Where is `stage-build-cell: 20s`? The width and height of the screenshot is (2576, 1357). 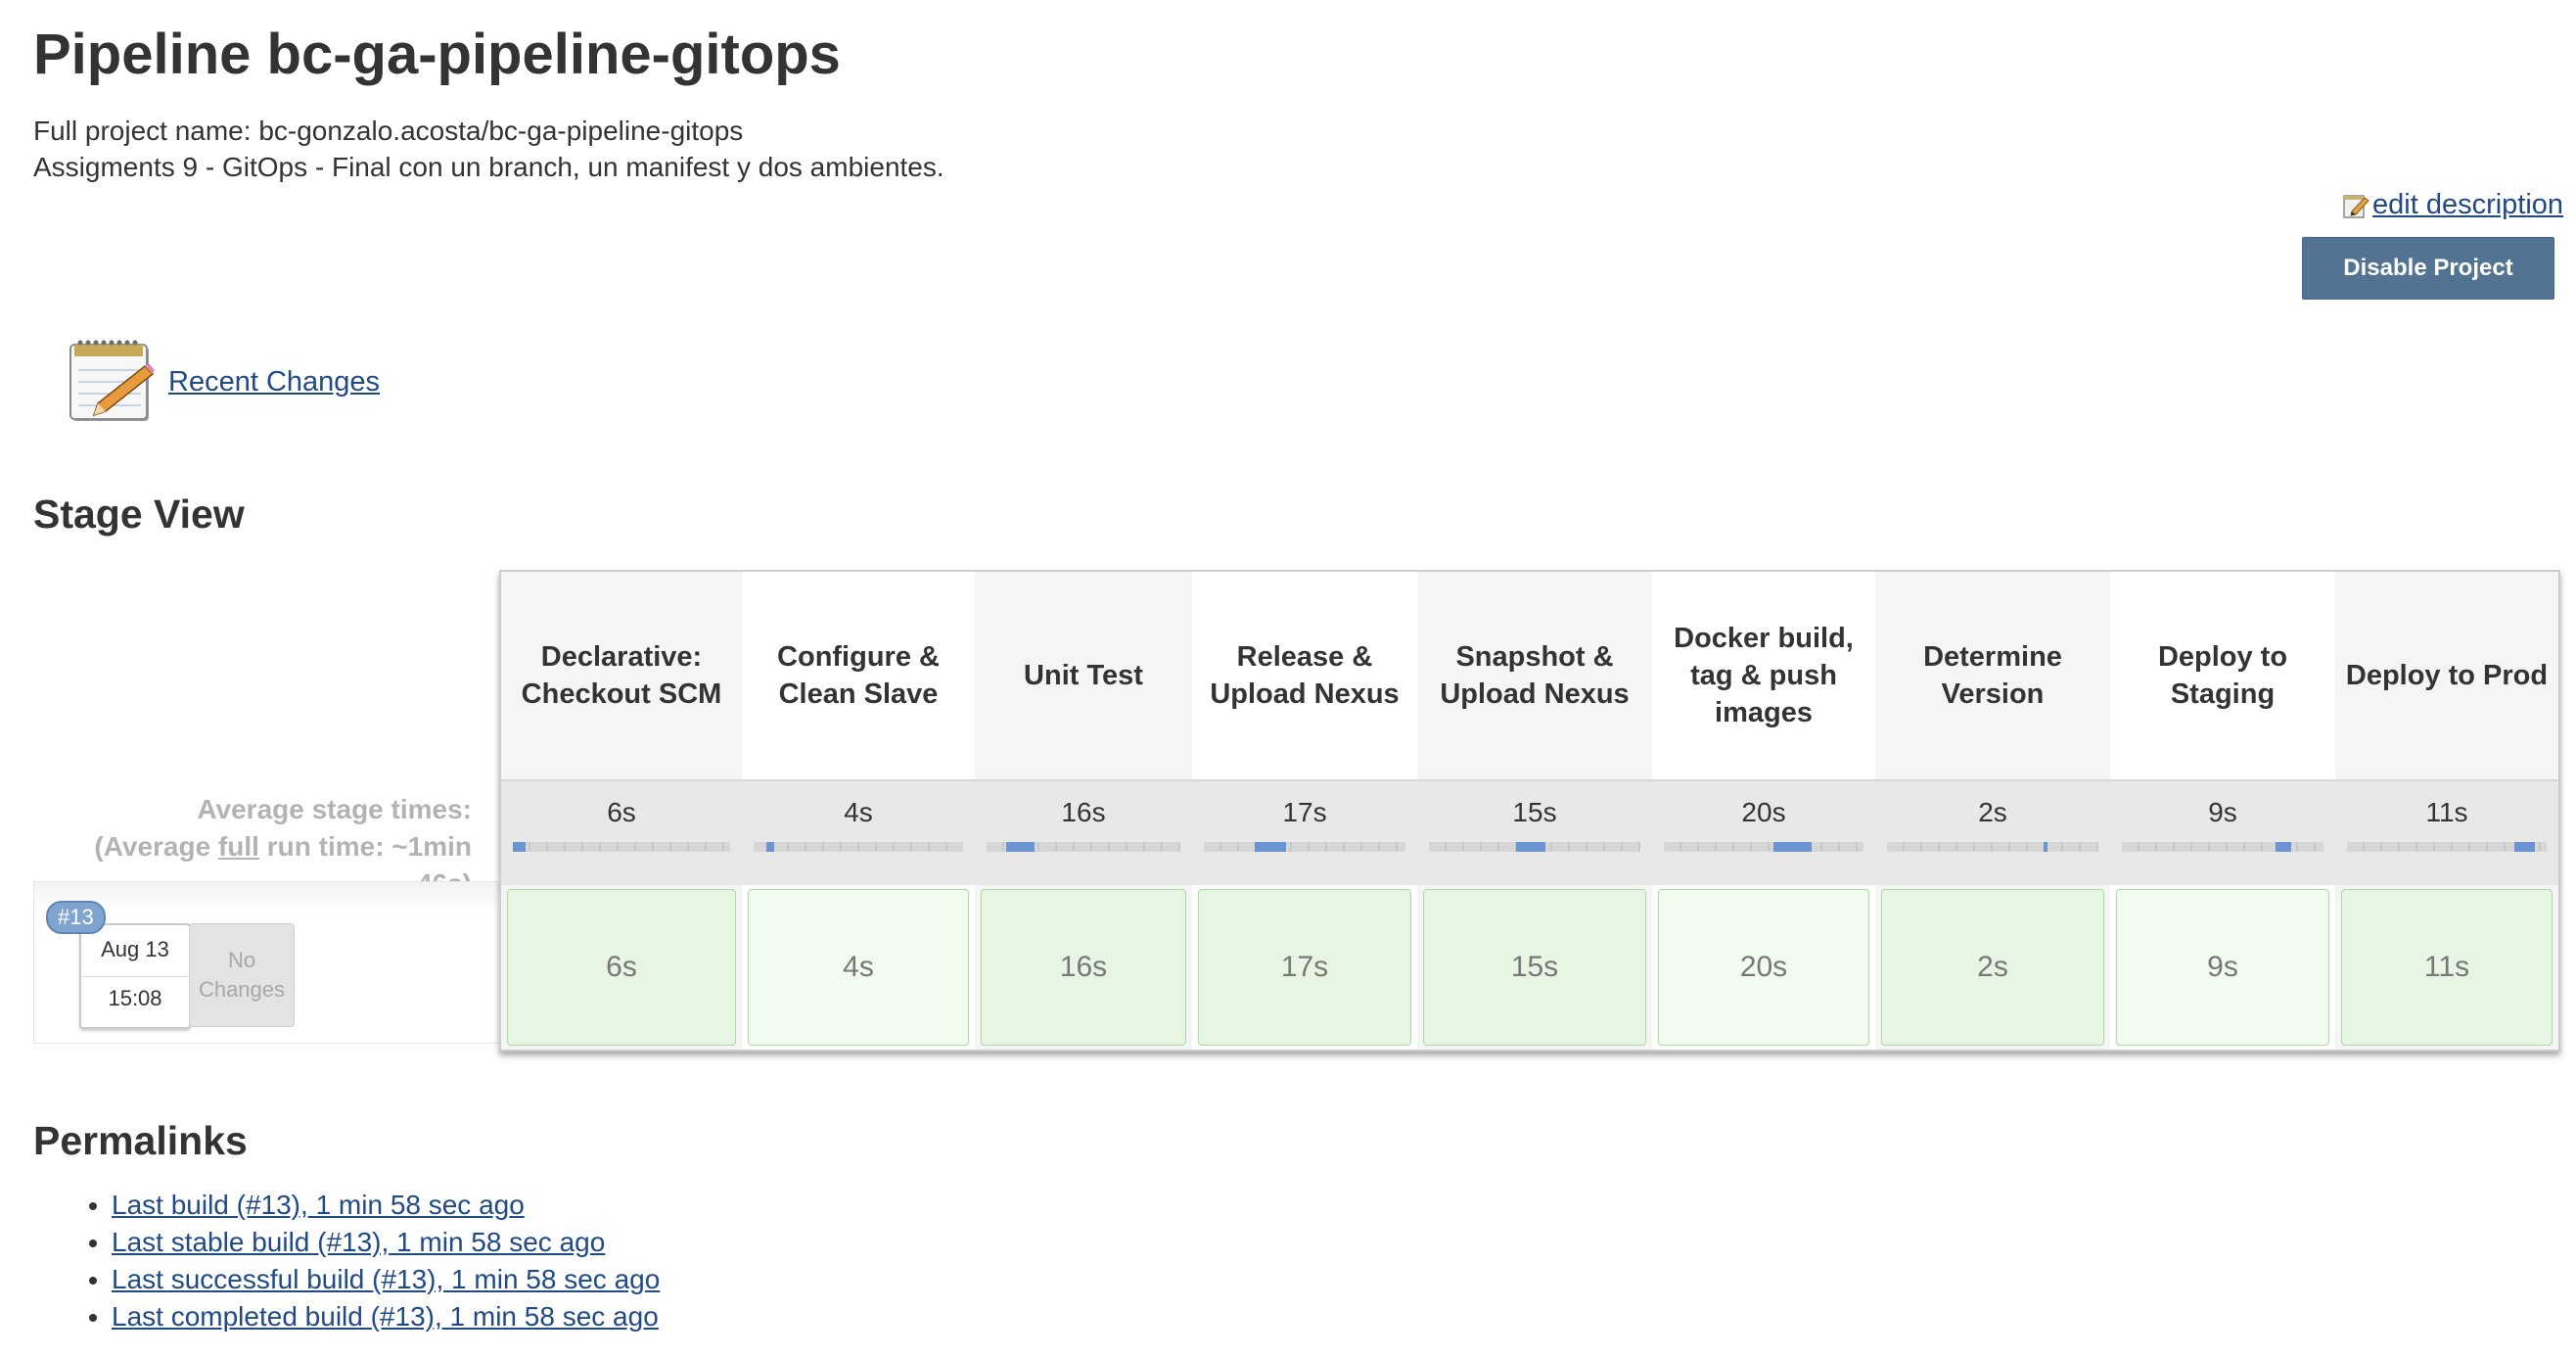
stage-build-cell: 20s is located at coordinates (1763, 968).